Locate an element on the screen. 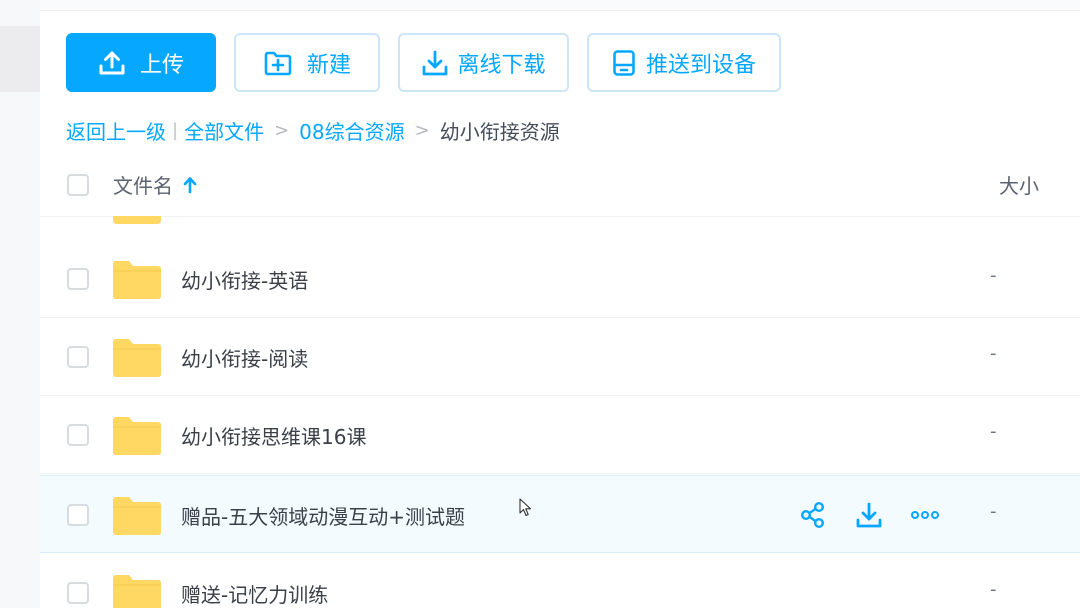  new-folder-button: 新建 is located at coordinates (307, 62).